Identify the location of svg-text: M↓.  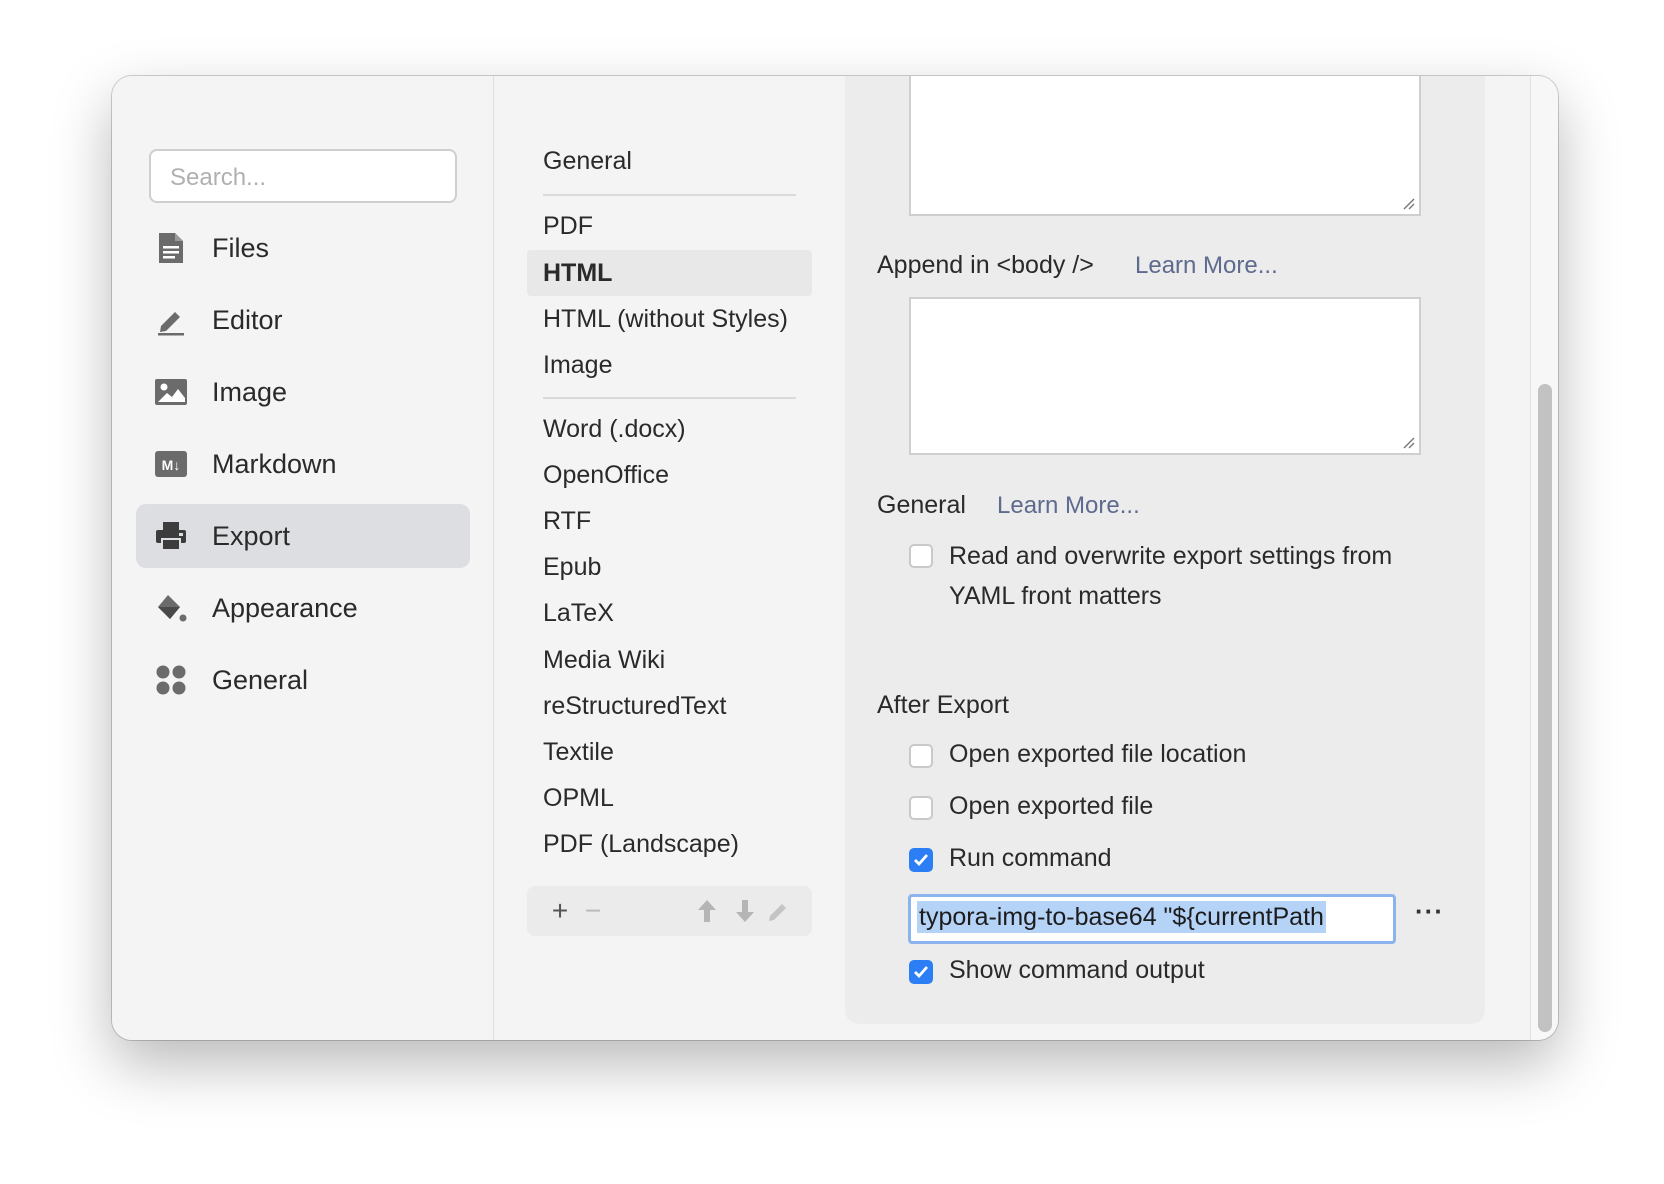
(171, 465).